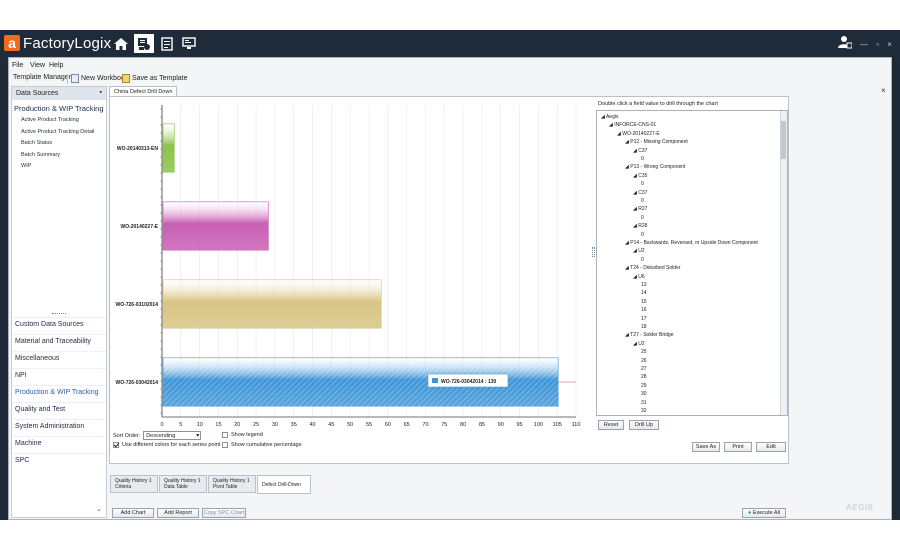 This screenshot has height=550, width=900. I want to click on category-item: Machine, so click(59, 444).